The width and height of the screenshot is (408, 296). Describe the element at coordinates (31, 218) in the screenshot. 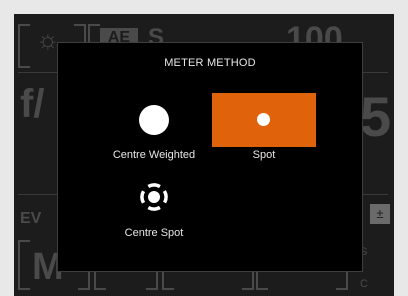

I see `ev-label: EV` at that location.